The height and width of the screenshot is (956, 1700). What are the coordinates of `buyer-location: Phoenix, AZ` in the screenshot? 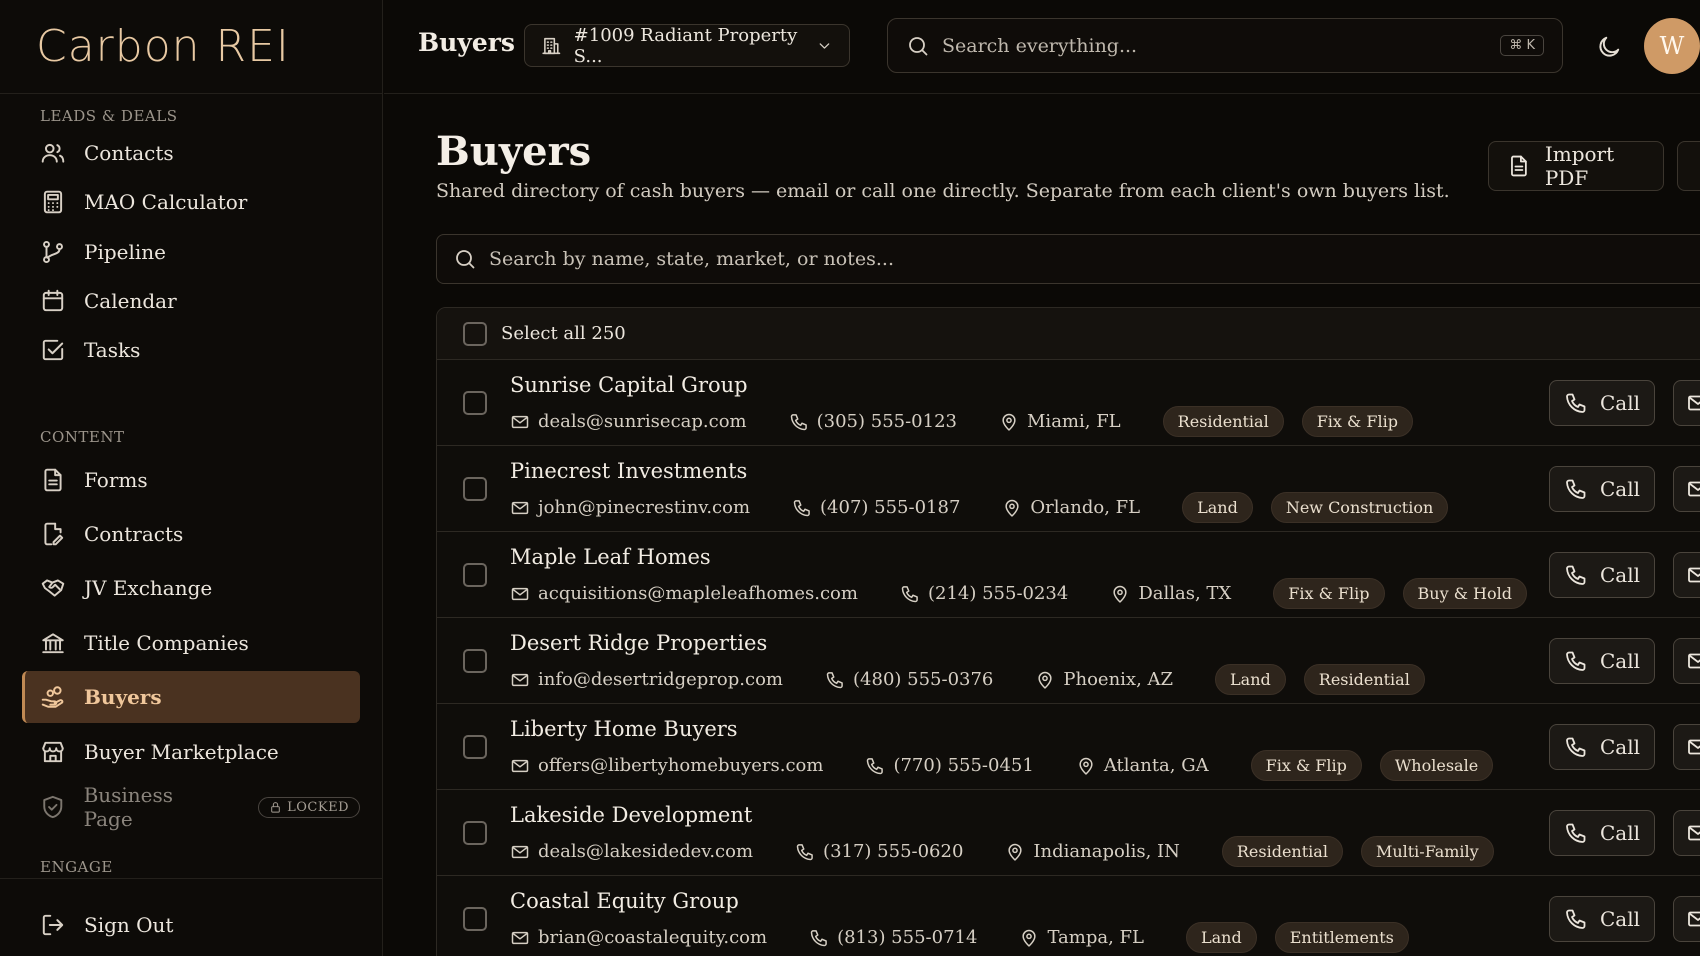 It's located at (1104, 679).